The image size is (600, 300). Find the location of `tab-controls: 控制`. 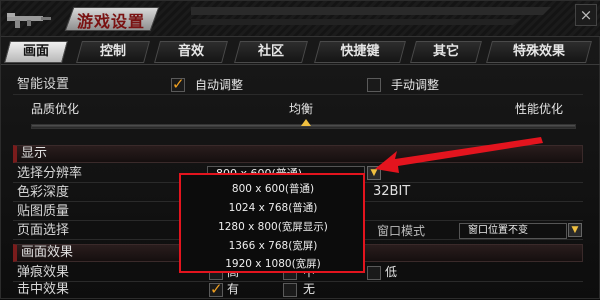

tab-controls: 控制 is located at coordinates (113, 52).